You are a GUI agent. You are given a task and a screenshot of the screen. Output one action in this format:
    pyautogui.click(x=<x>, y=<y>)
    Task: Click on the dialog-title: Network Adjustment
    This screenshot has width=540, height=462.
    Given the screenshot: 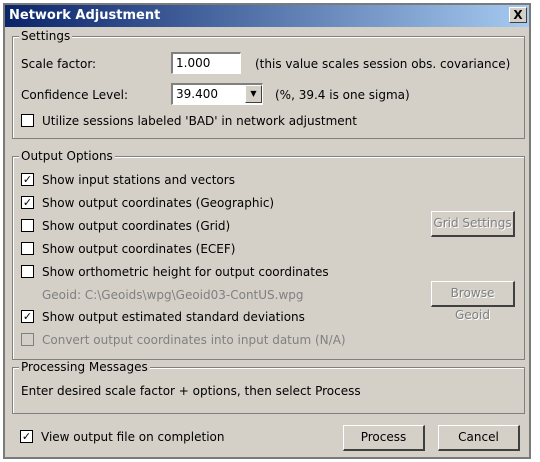 What is the action you would take?
    pyautogui.click(x=85, y=15)
    